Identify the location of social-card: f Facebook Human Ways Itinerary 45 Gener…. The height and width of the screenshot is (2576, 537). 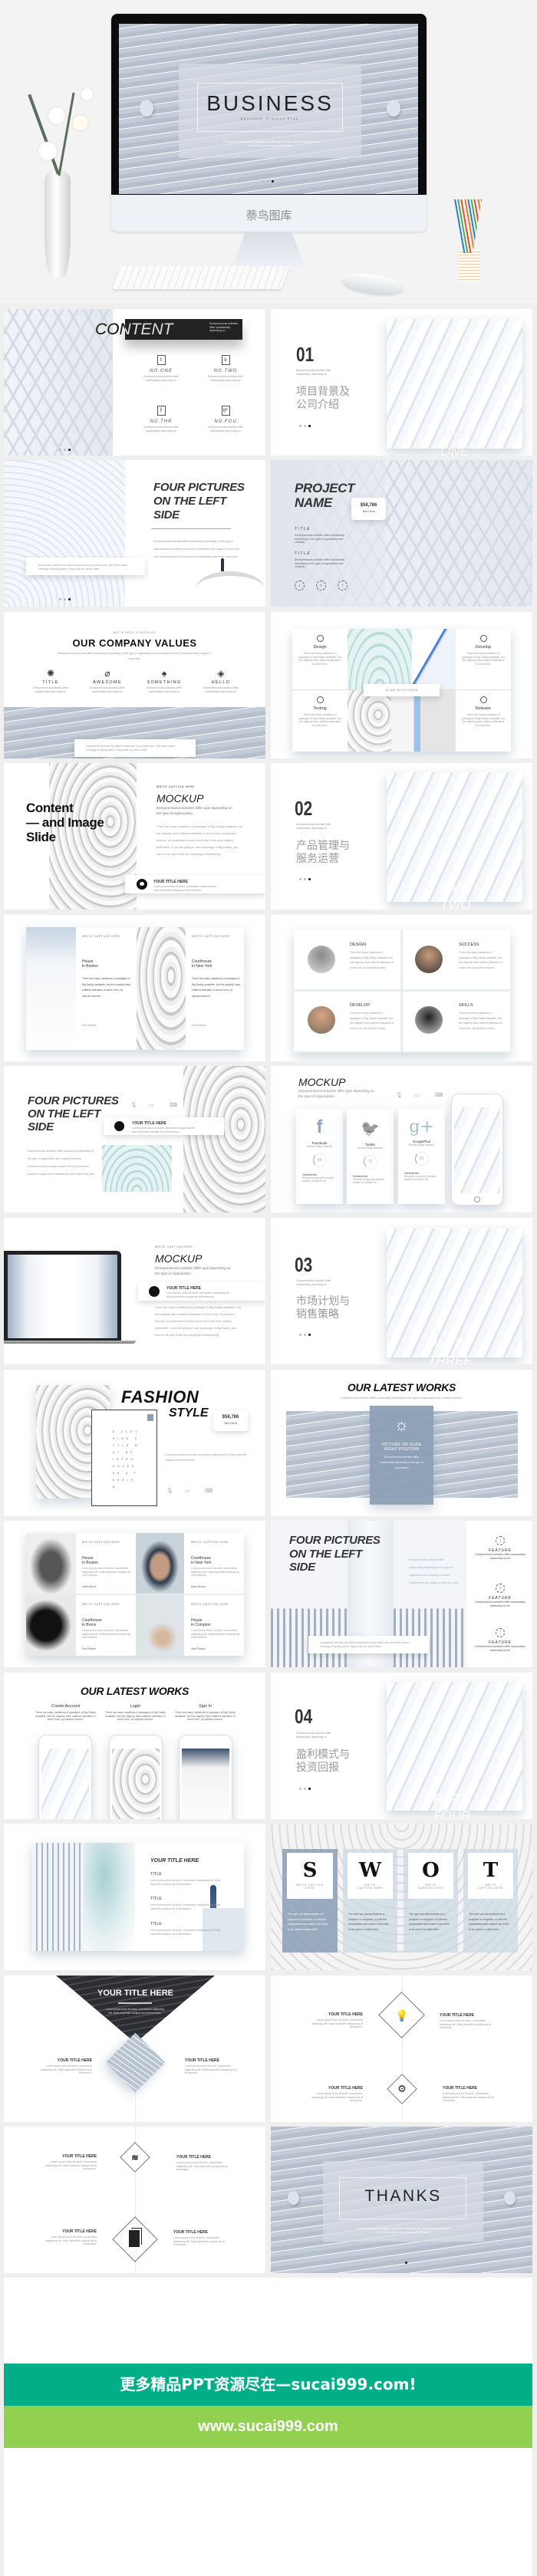
(319, 1156).